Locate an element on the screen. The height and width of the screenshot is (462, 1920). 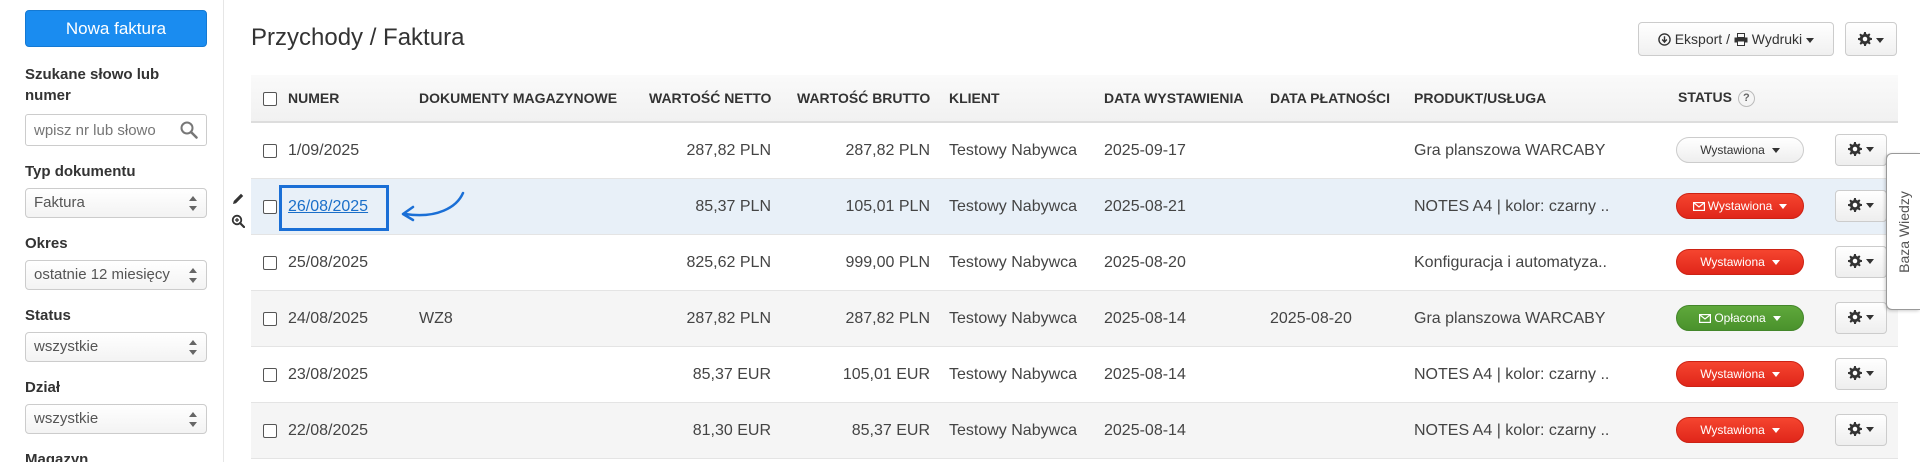
product: NOTES A4 | kolor: czarny .. is located at coordinates (1512, 430).